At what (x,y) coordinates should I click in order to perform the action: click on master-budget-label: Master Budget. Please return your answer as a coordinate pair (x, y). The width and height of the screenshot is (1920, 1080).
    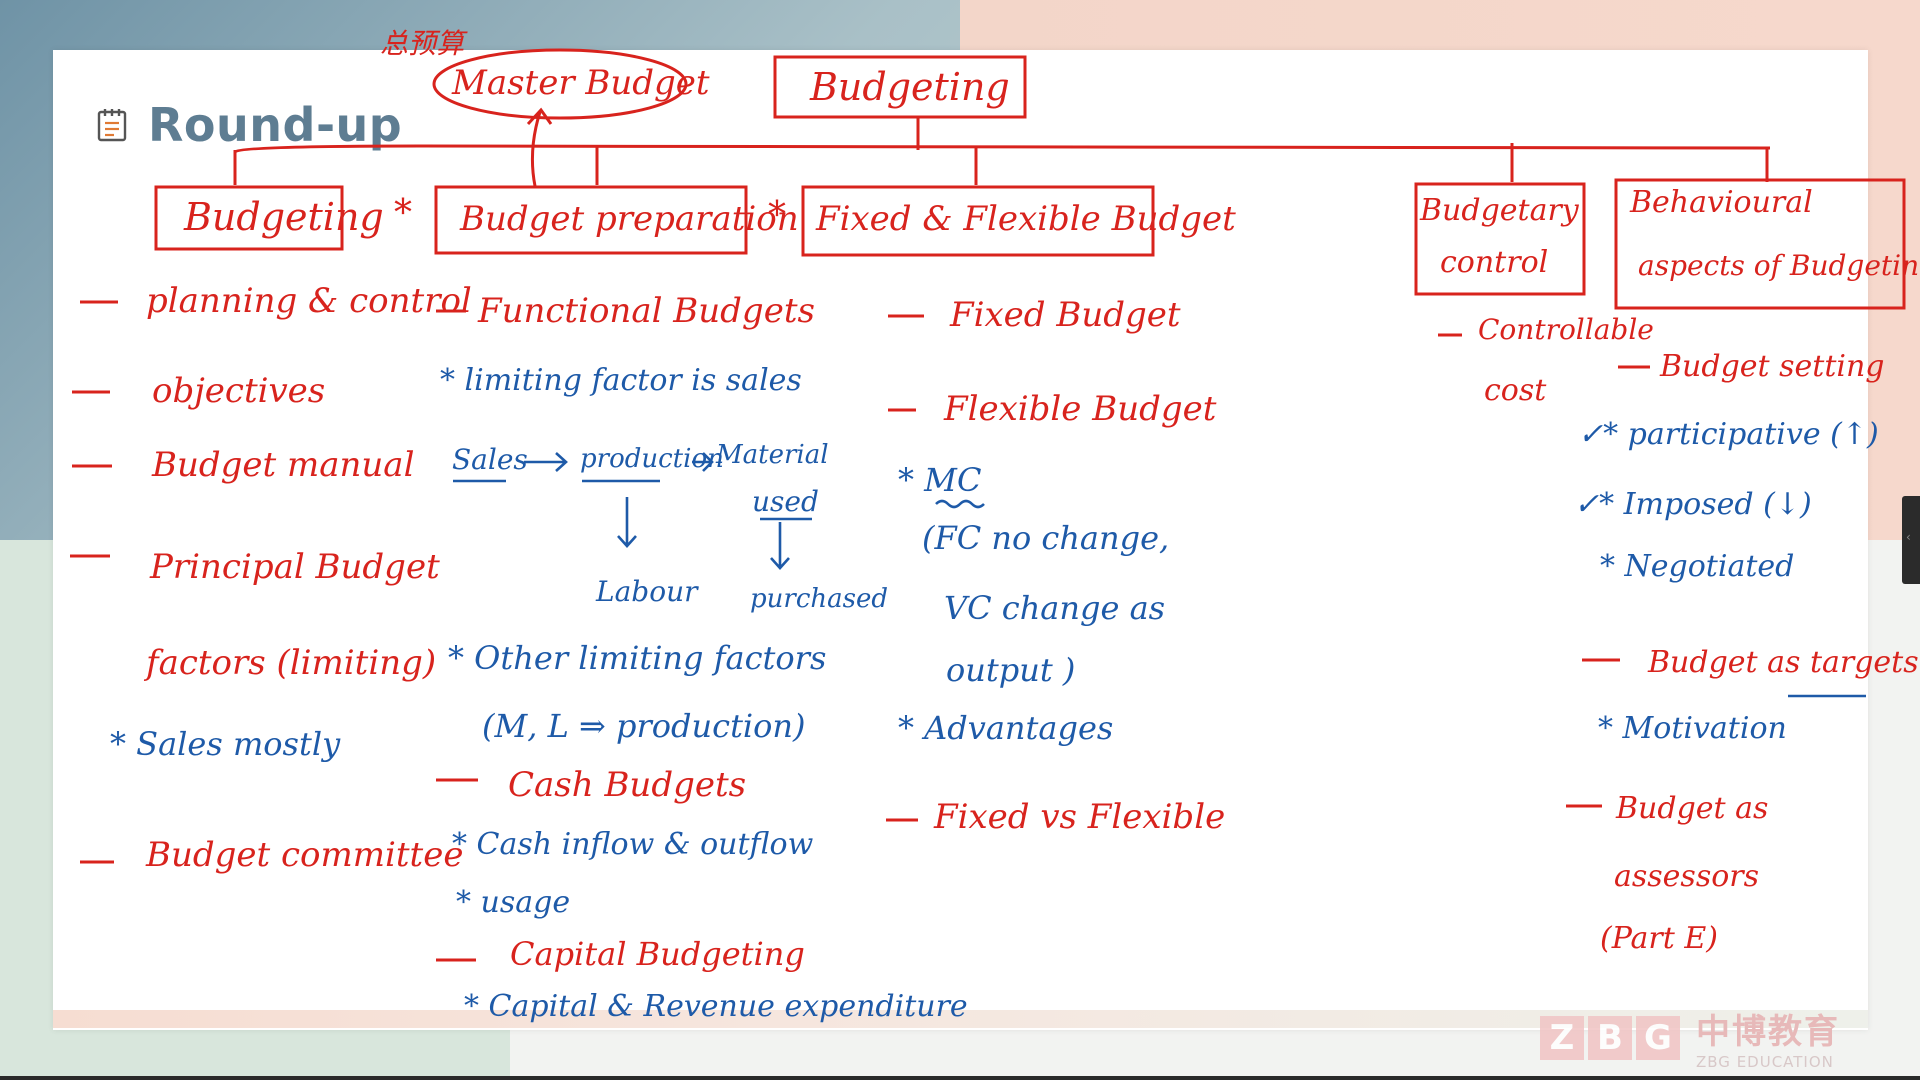
    Looking at the image, I should click on (581, 83).